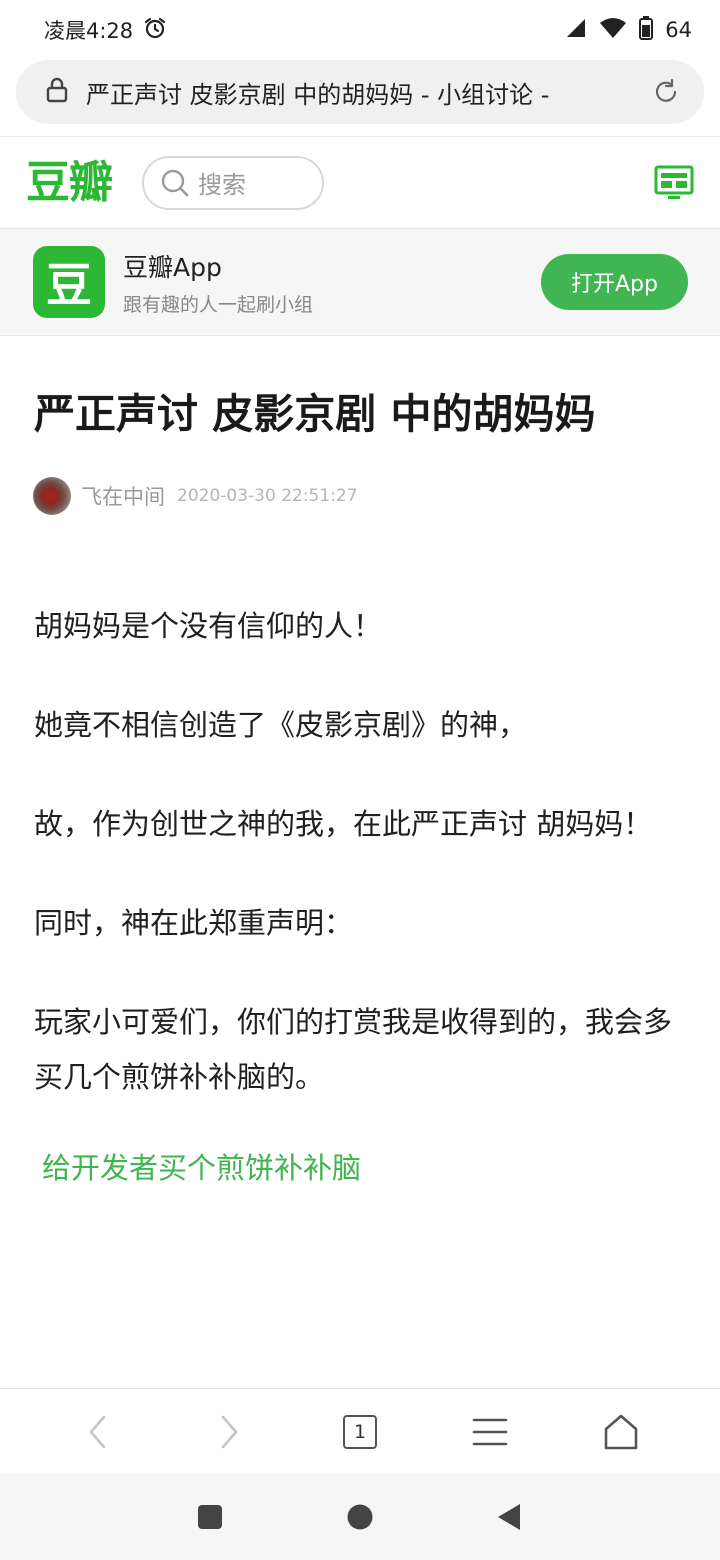 This screenshot has width=720, height=1560. I want to click on alarm-icon, so click(155, 30).